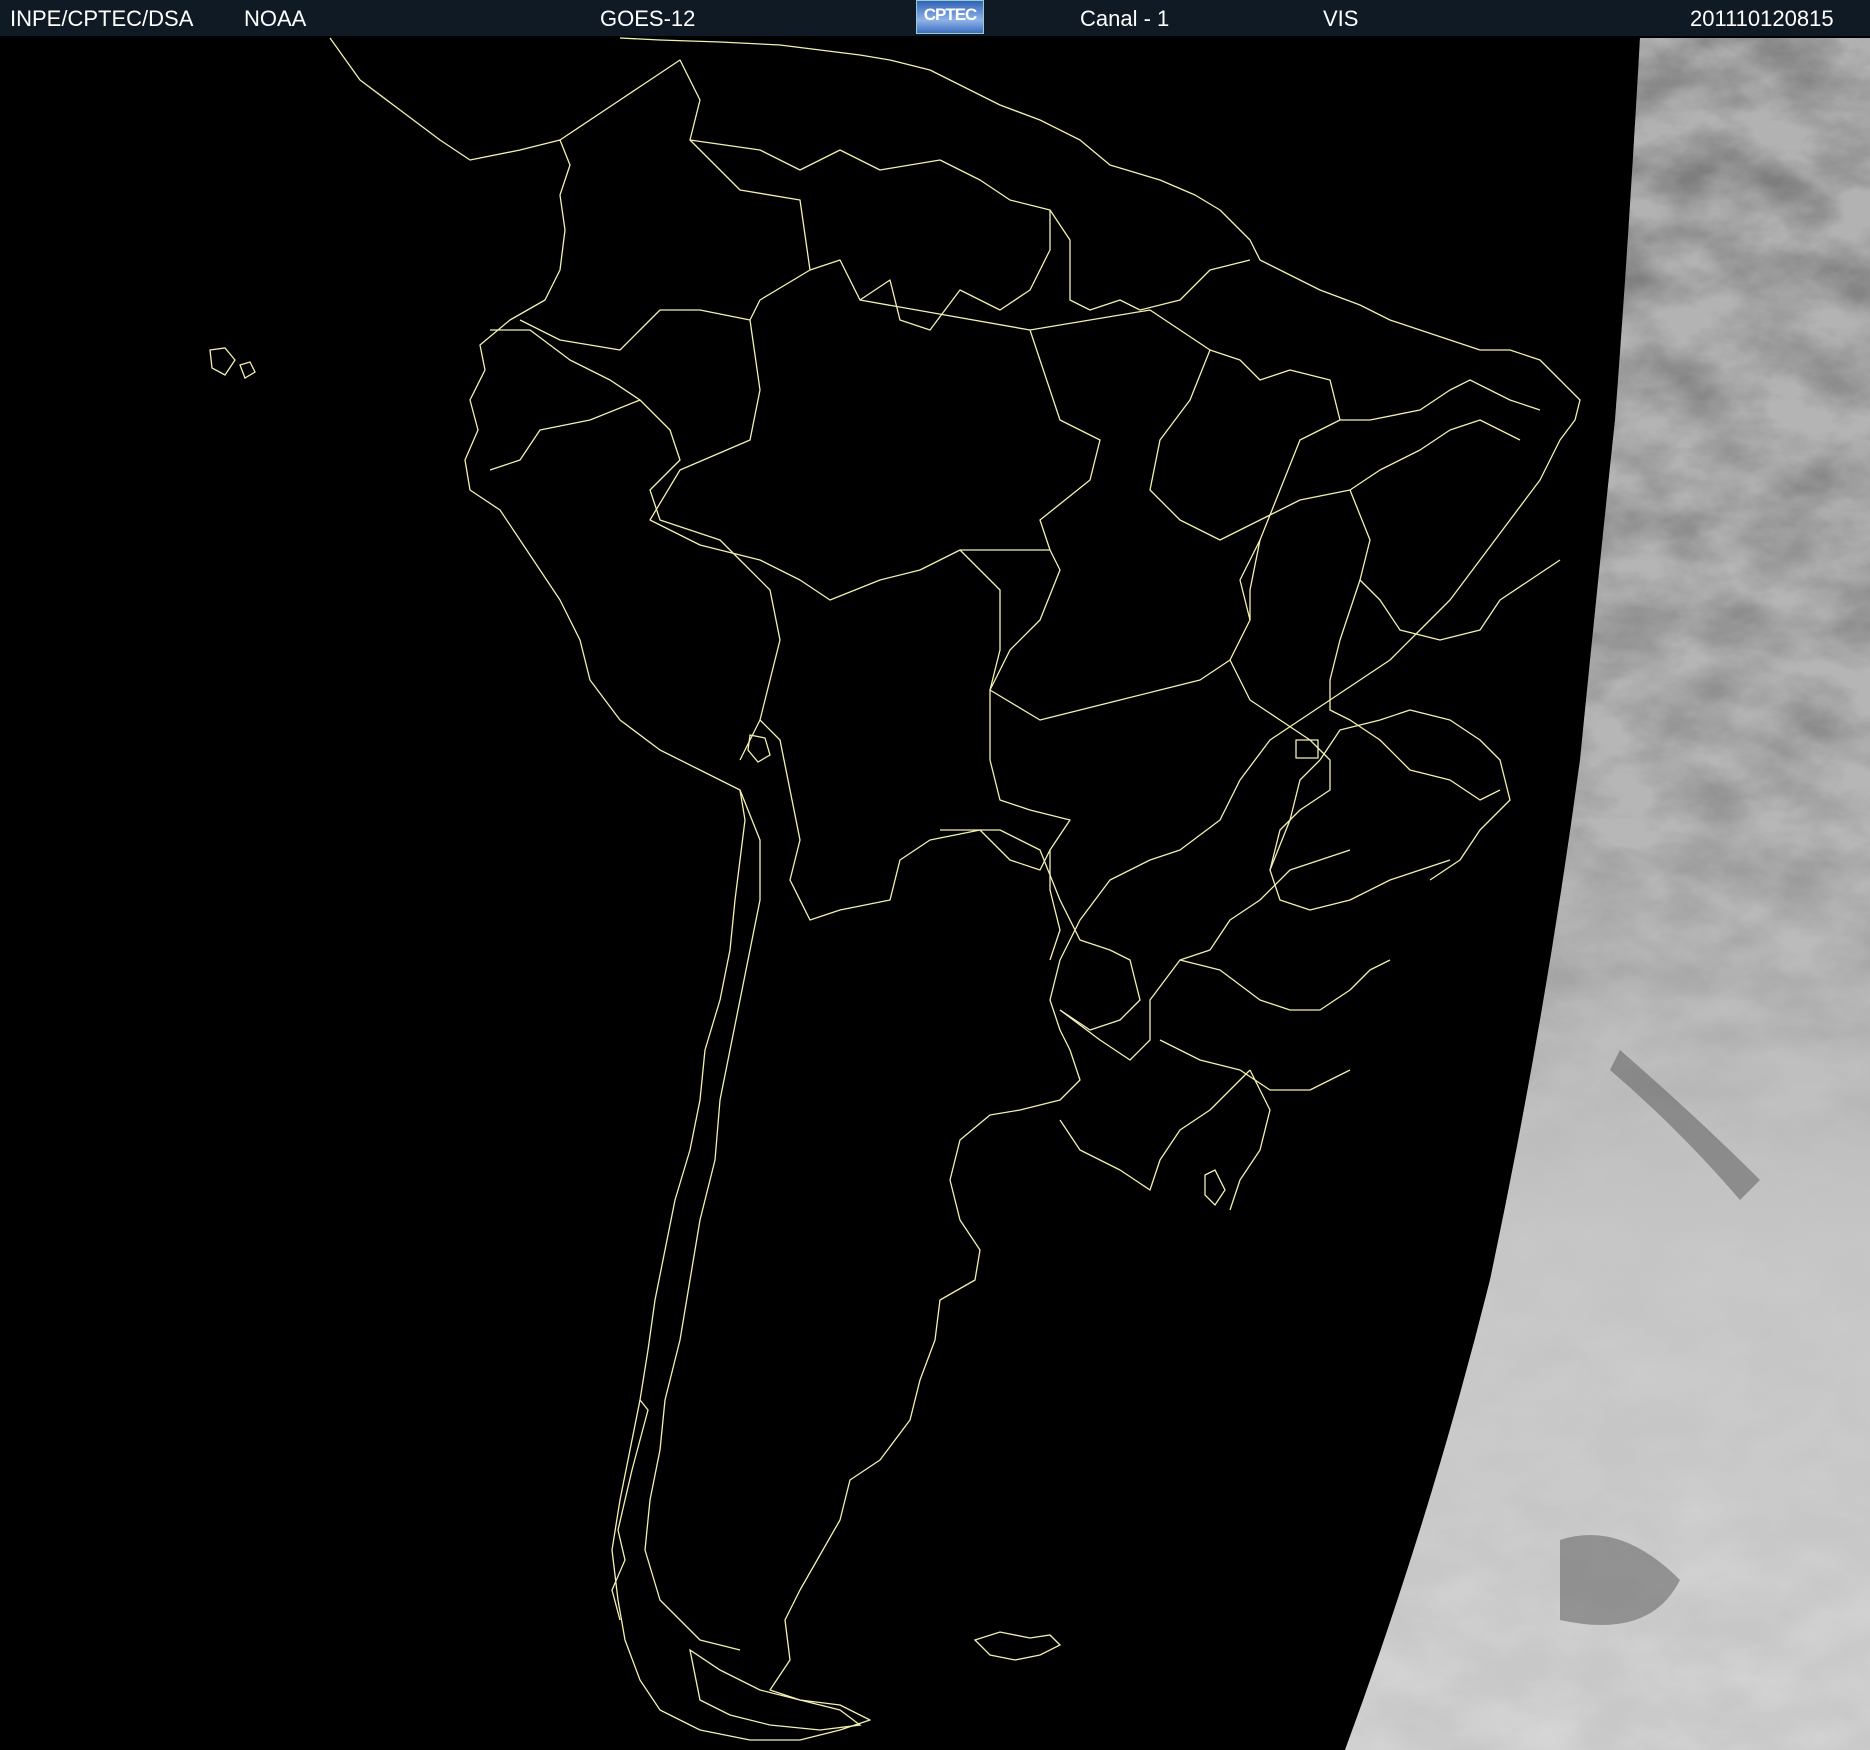 Image resolution: width=1870 pixels, height=1750 pixels. Describe the element at coordinates (950, 14) in the screenshot. I see `logo-text: CPTEC` at that location.